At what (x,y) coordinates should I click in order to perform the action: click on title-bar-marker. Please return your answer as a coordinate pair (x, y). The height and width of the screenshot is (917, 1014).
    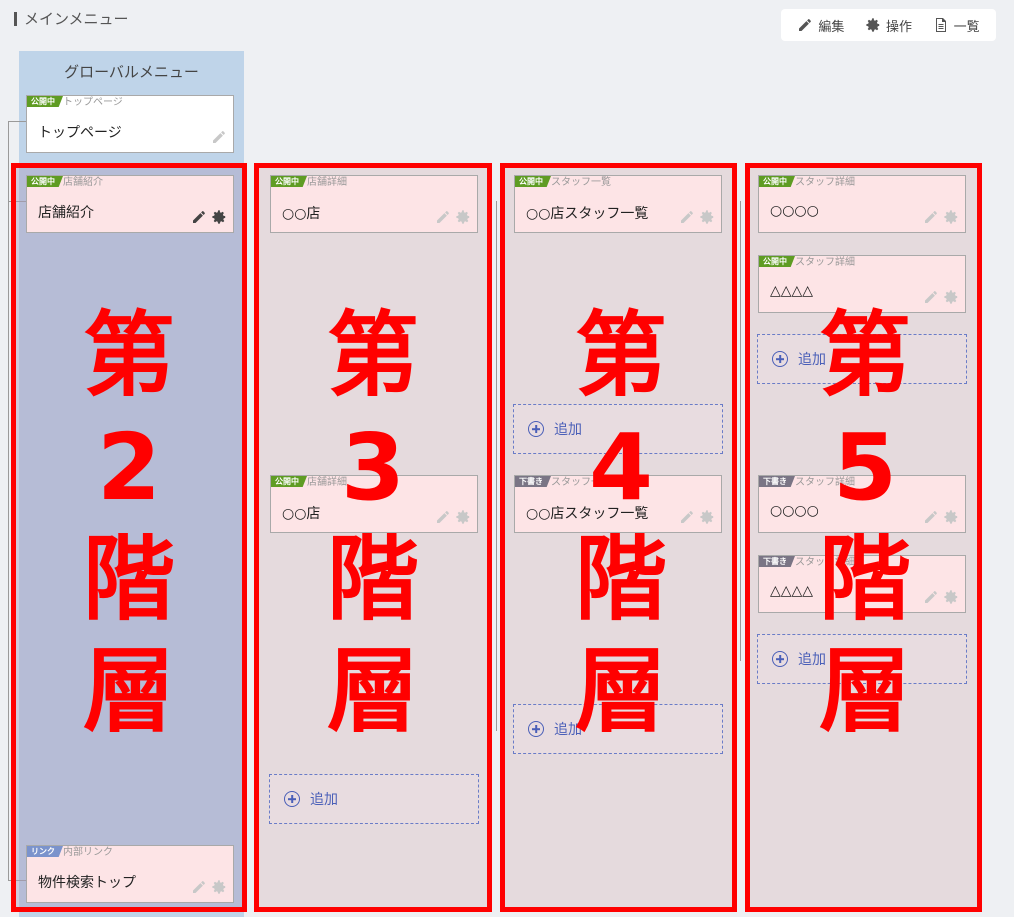
    Looking at the image, I should click on (15, 18).